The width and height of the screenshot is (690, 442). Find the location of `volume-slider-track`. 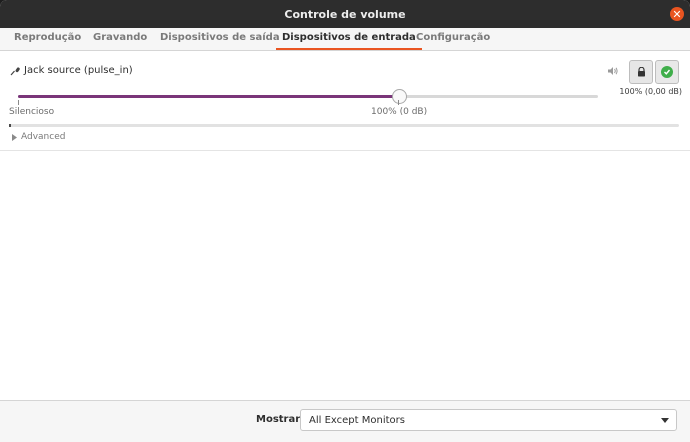

volume-slider-track is located at coordinates (308, 96).